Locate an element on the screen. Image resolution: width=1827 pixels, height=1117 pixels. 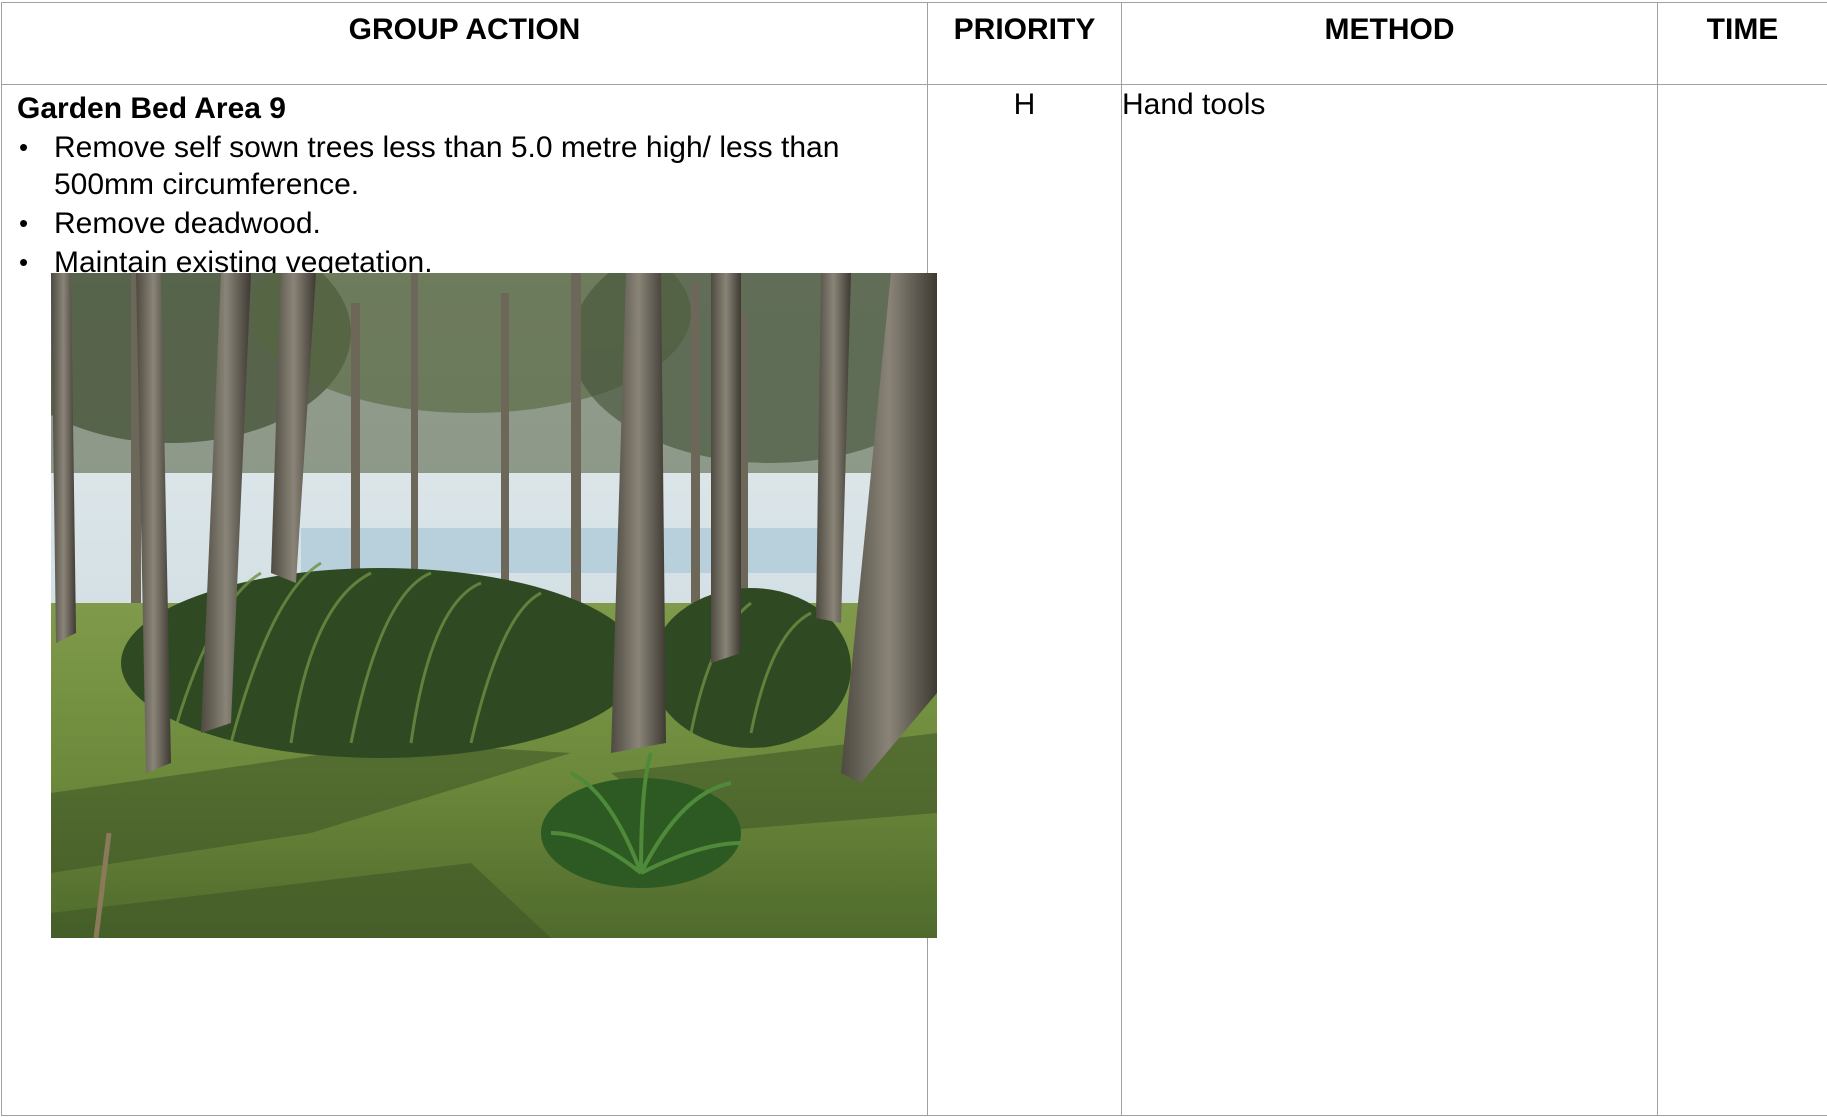
priority-cell: H is located at coordinates (1024, 600).